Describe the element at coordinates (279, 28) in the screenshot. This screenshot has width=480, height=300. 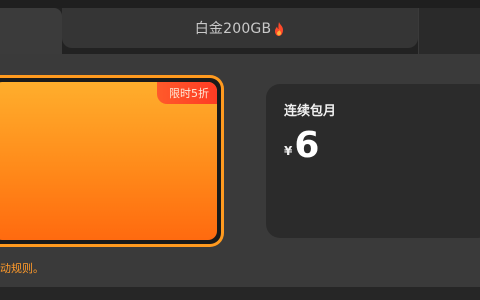
I see `flame-icon` at that location.